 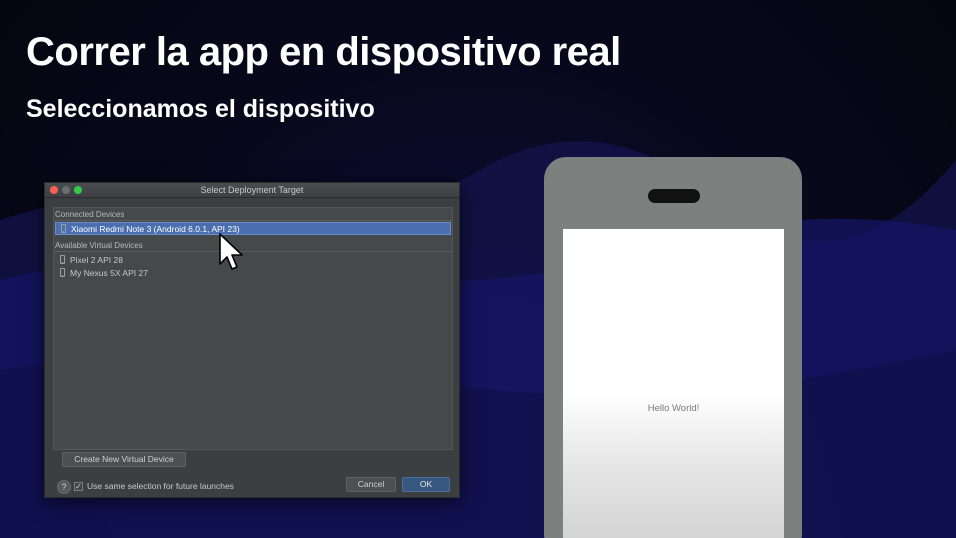 I want to click on available-virtual-devices-header: Available Virtual Devices, so click(x=99, y=245).